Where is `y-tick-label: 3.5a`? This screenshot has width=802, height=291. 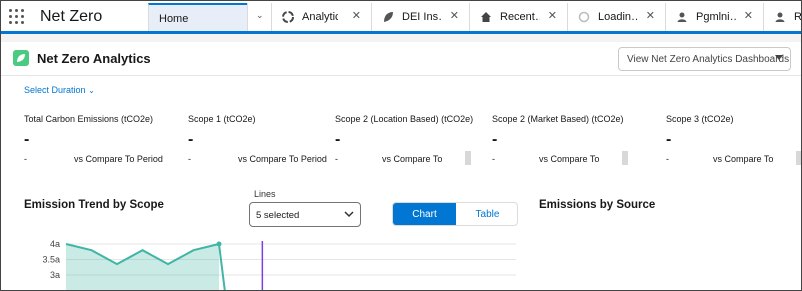
y-tick-label: 3.5a is located at coordinates (51, 260).